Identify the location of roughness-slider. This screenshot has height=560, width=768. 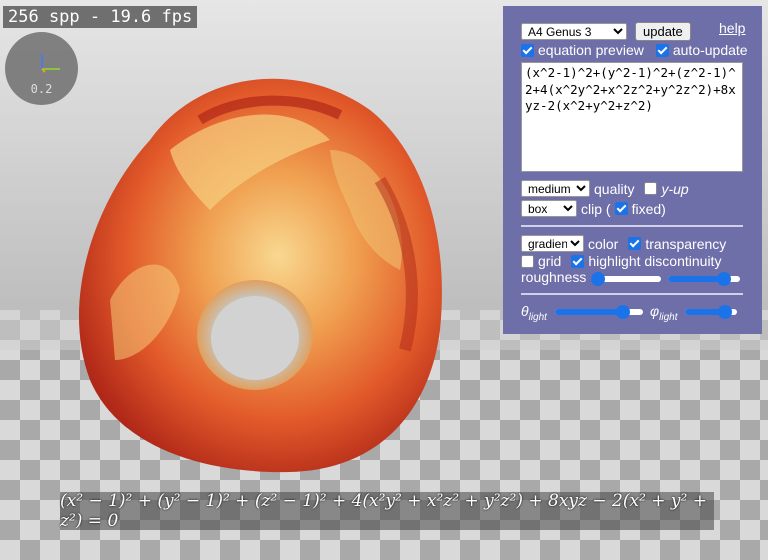
(626, 279).